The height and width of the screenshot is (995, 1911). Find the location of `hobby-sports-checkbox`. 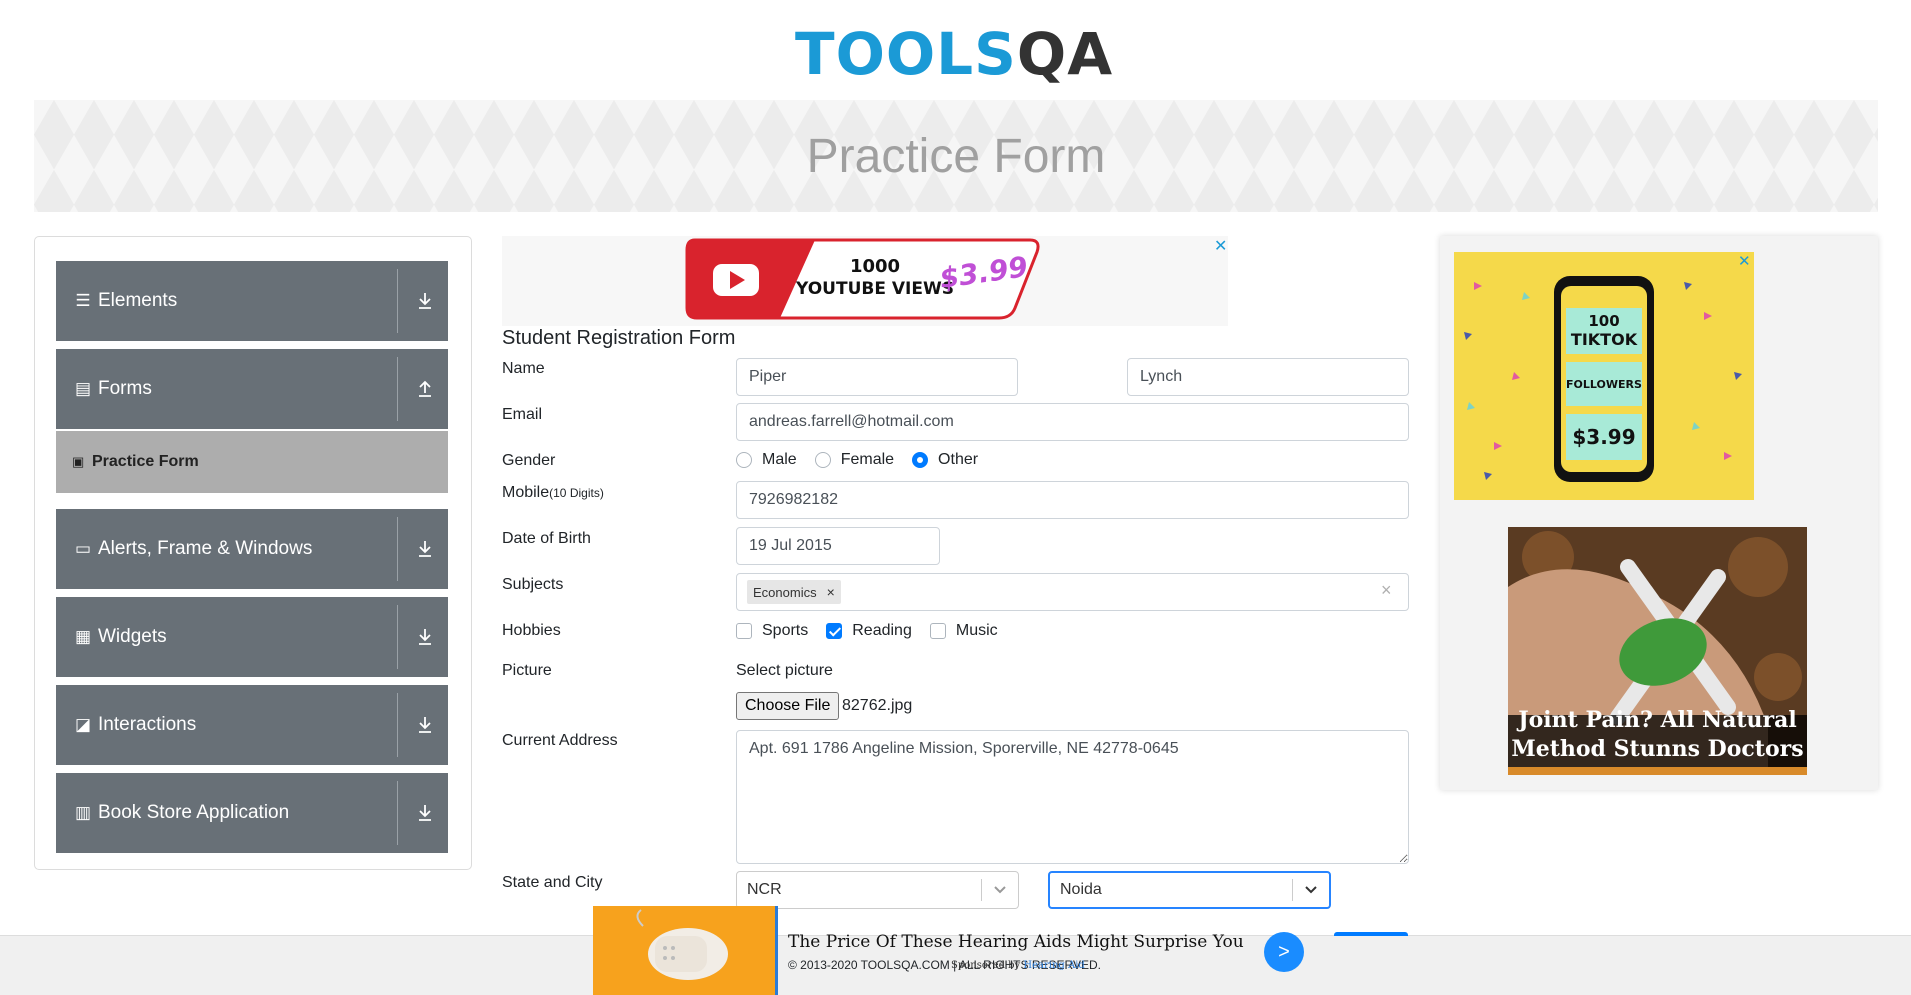

hobby-sports-checkbox is located at coordinates (744, 631).